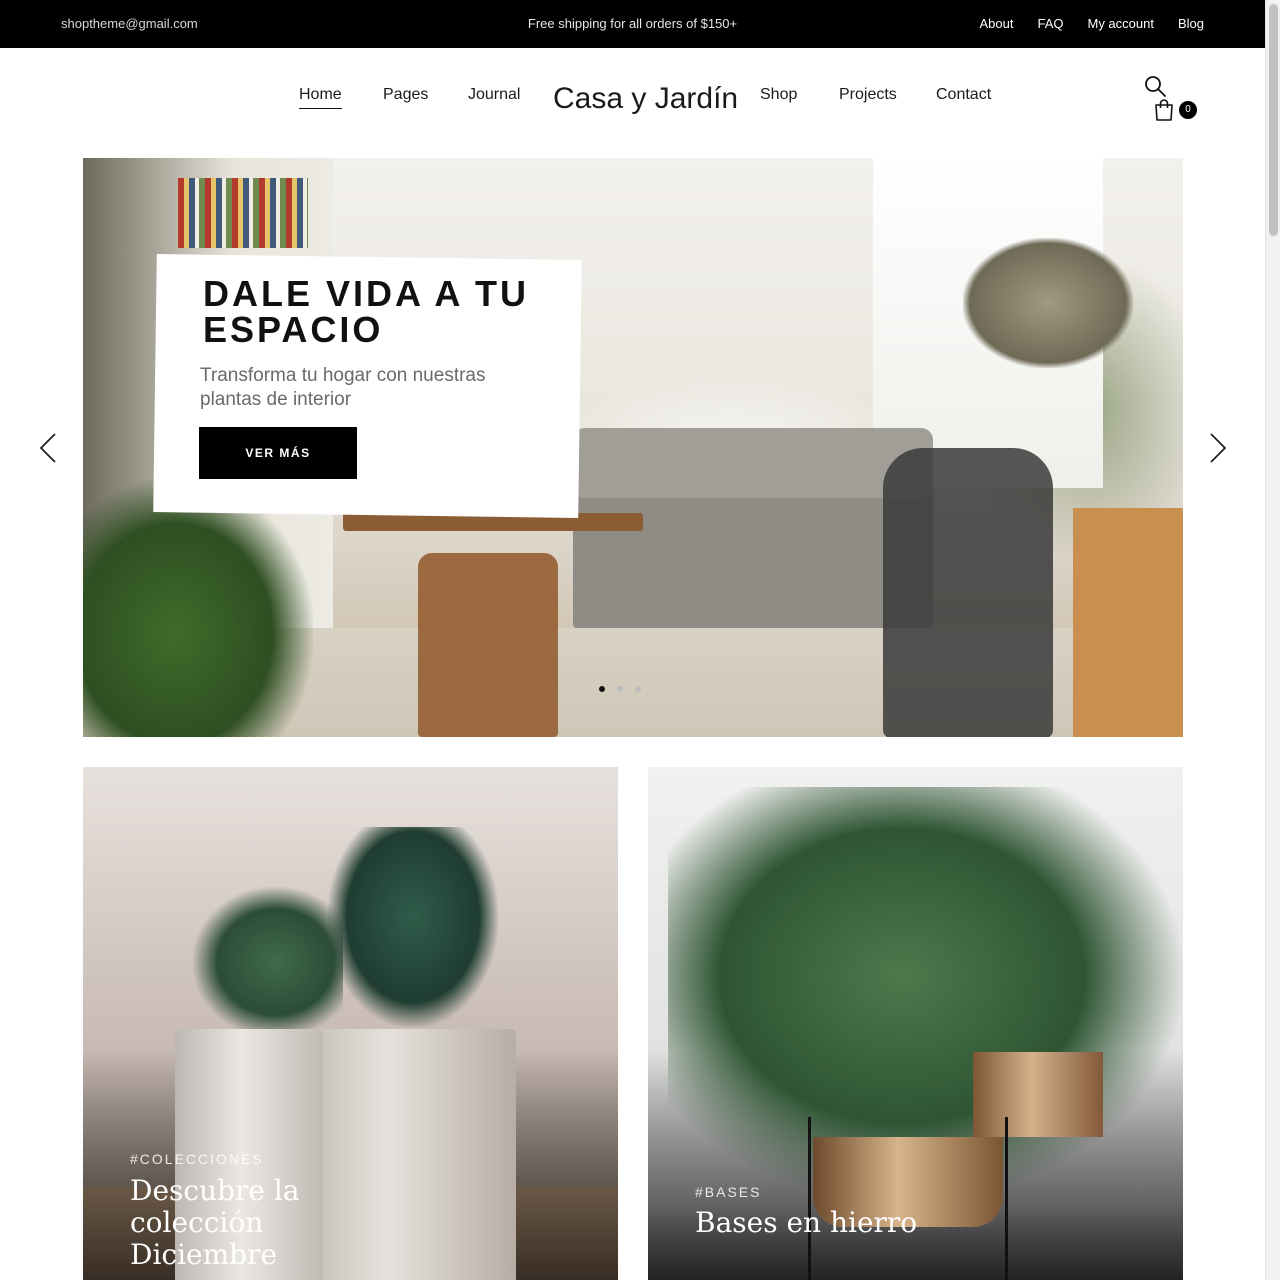  I want to click on banner-tag: #COLECCIONES, so click(197, 1159).